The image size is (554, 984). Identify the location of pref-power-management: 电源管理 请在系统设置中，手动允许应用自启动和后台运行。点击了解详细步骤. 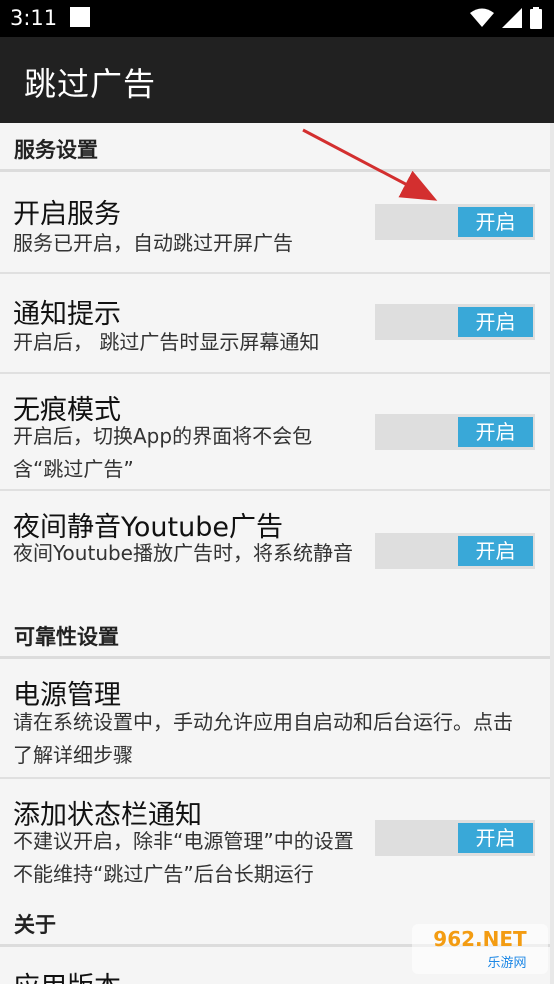
(275, 719).